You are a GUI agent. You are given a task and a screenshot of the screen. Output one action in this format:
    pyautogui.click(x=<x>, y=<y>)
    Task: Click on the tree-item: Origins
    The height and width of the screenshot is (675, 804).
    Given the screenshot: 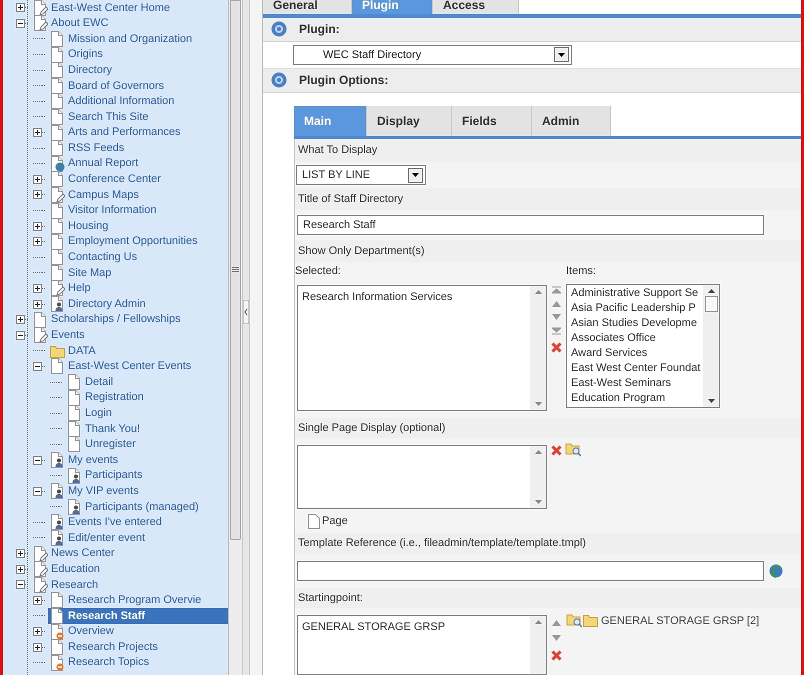 What is the action you would take?
    pyautogui.click(x=77, y=54)
    